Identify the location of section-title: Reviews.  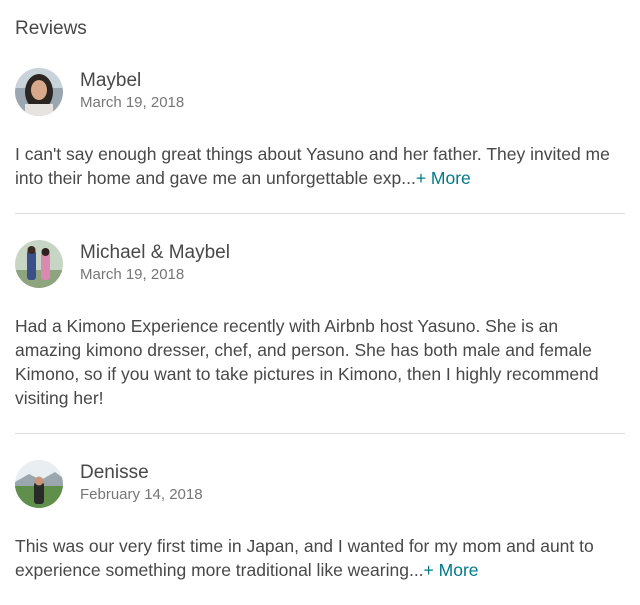
(51, 28).